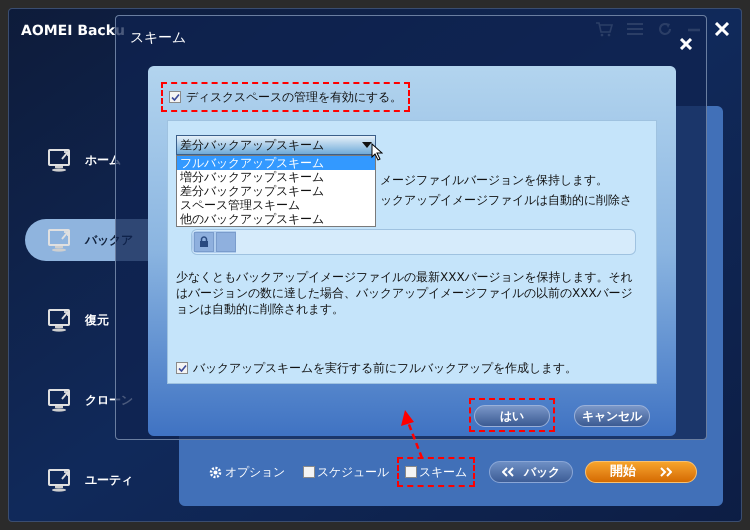  Describe the element at coordinates (512, 416) in the screenshot. I see `dialog-button: はい` at that location.